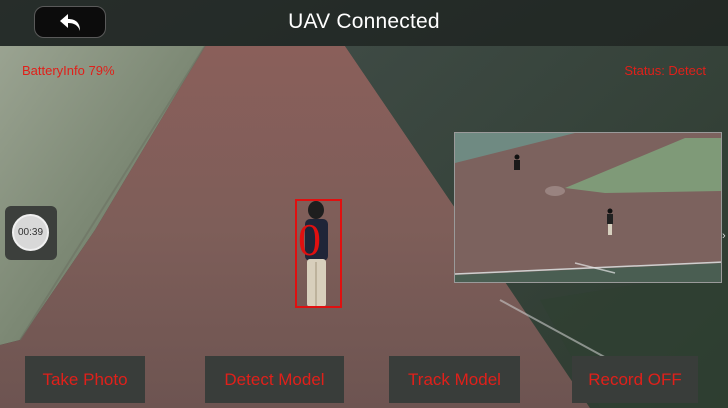 Image resolution: width=728 pixels, height=408 pixels. I want to click on battery-info: BatteryInfo 79%, so click(68, 70).